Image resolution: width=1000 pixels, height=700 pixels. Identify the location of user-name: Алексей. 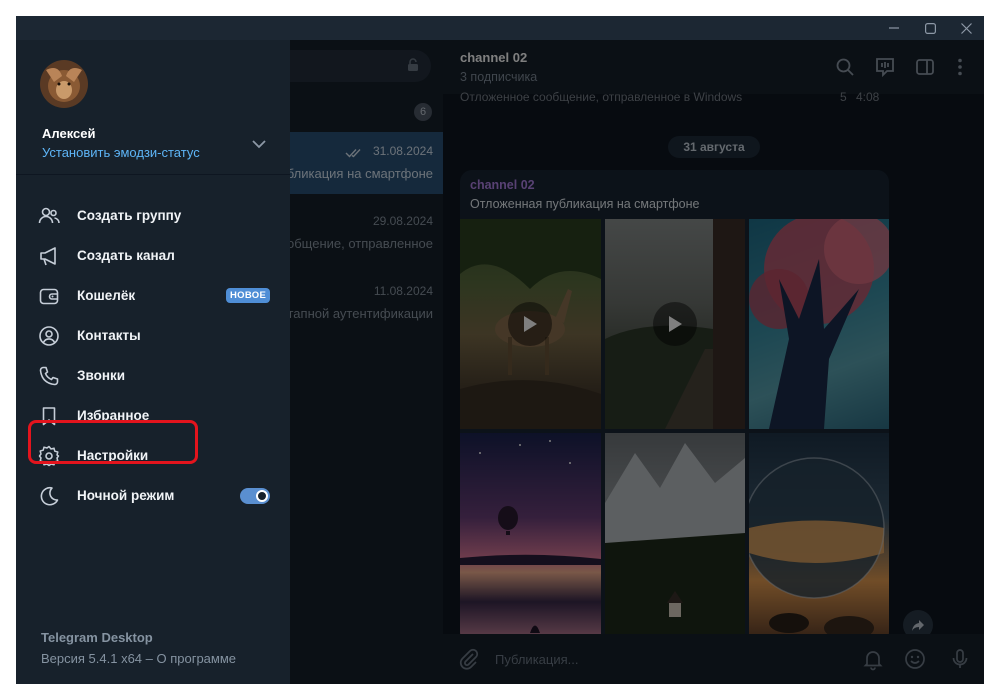
(69, 133).